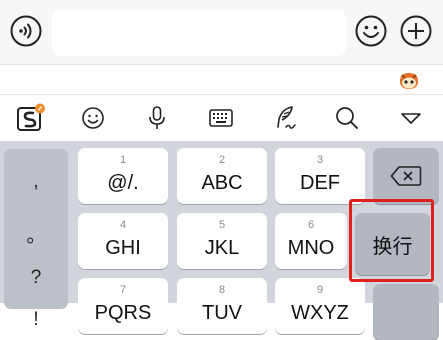 The height and width of the screenshot is (340, 443). I want to click on key-label: ABC, so click(222, 183).